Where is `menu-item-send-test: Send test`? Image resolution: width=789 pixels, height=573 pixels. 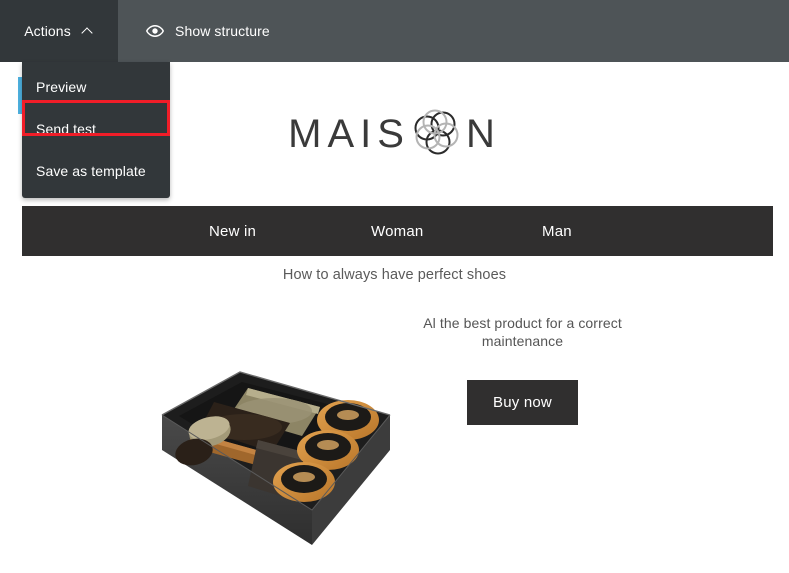
menu-item-send-test: Send test is located at coordinates (96, 129).